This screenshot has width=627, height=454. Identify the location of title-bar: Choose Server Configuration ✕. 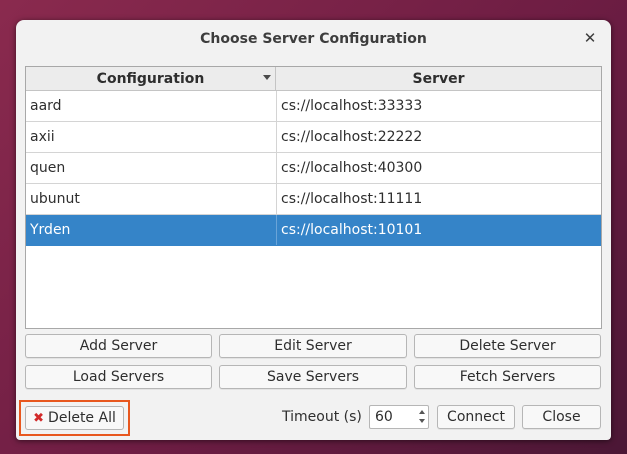
(313, 39).